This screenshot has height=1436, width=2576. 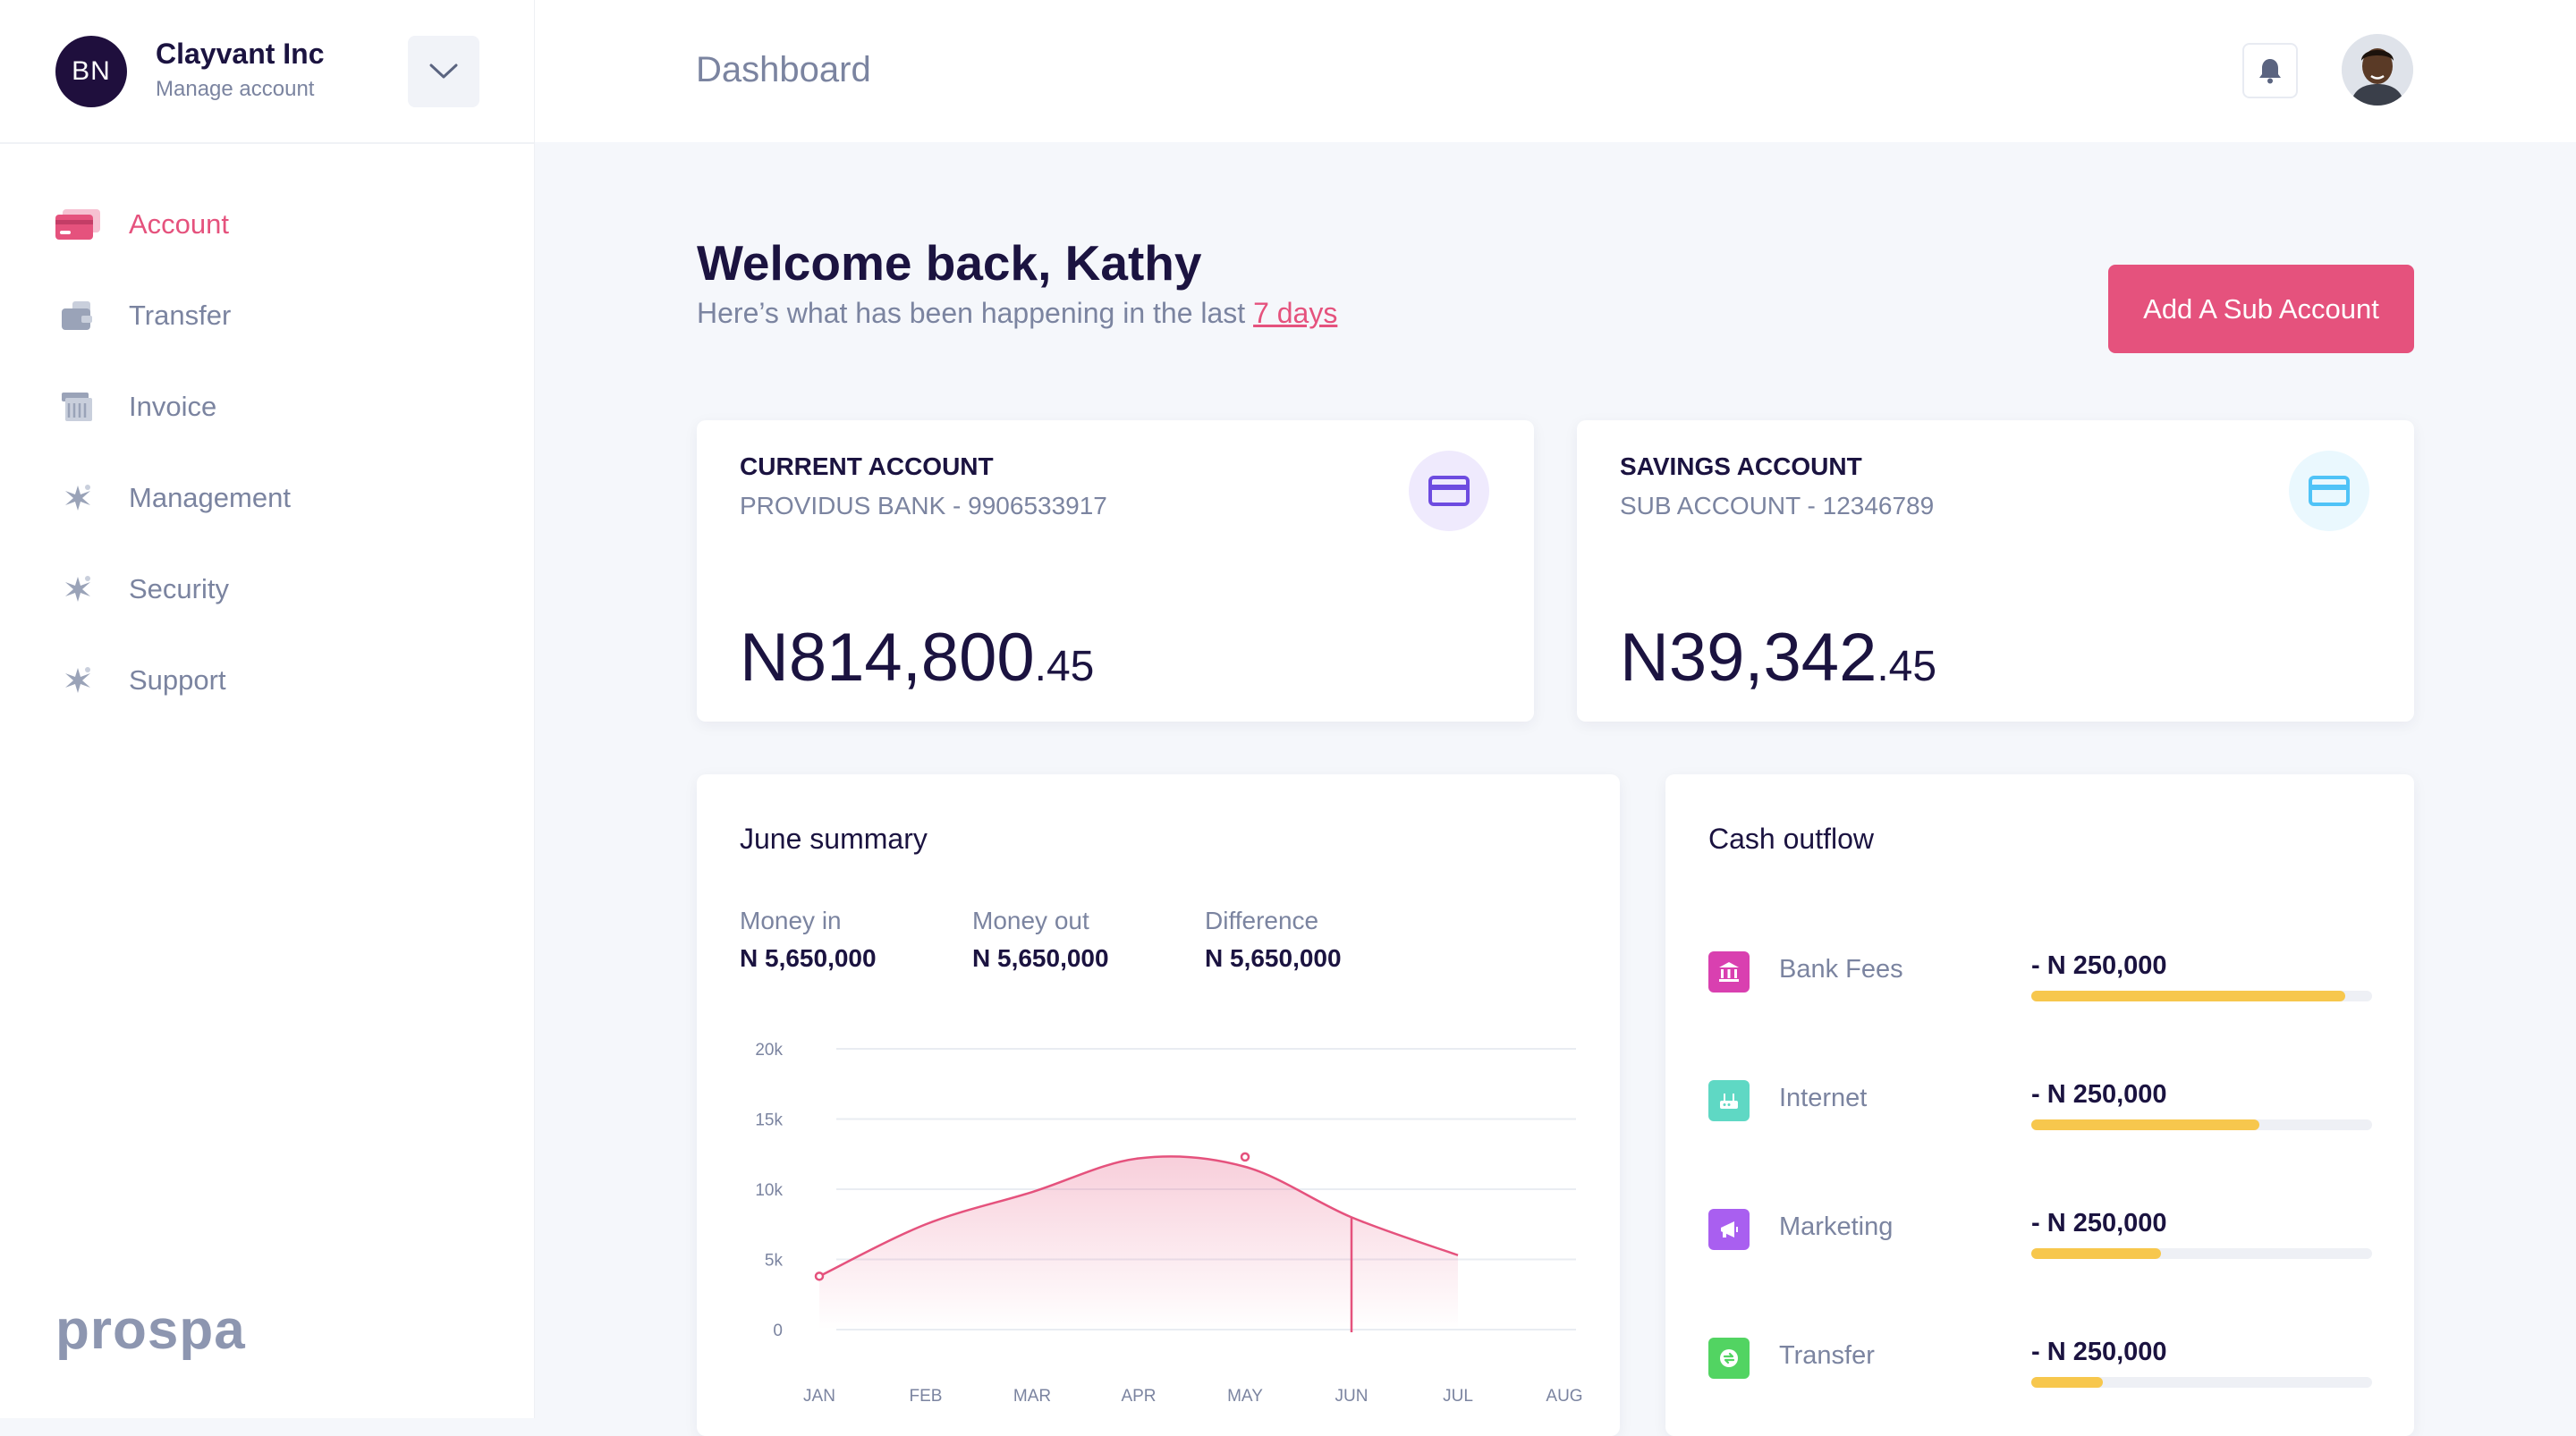 I want to click on org-avatar: BN, so click(x=91, y=71).